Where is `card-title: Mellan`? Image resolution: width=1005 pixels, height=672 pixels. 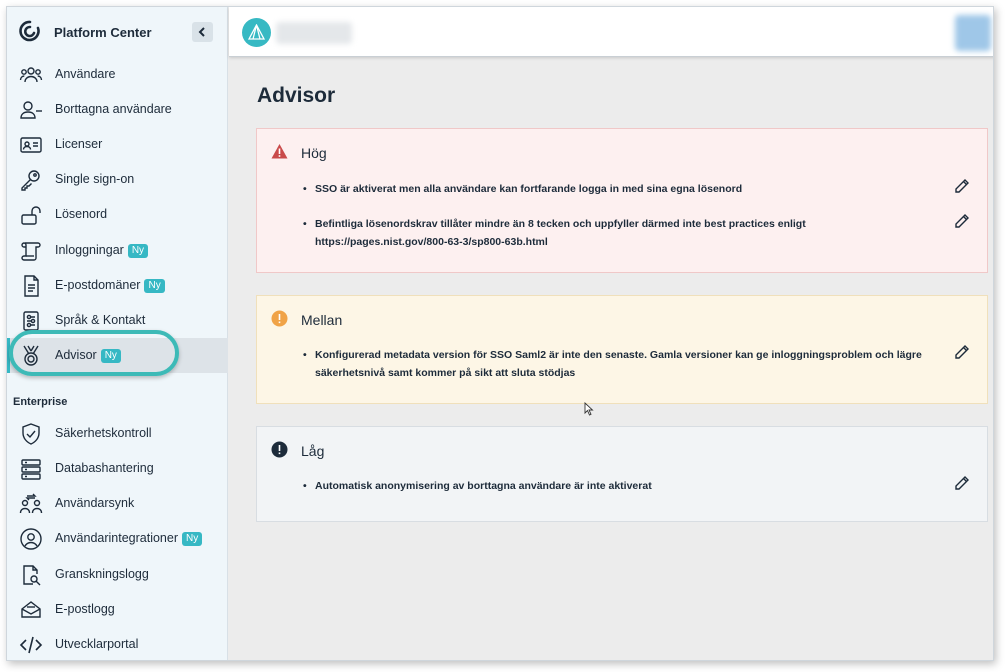
card-title: Mellan is located at coordinates (322, 320).